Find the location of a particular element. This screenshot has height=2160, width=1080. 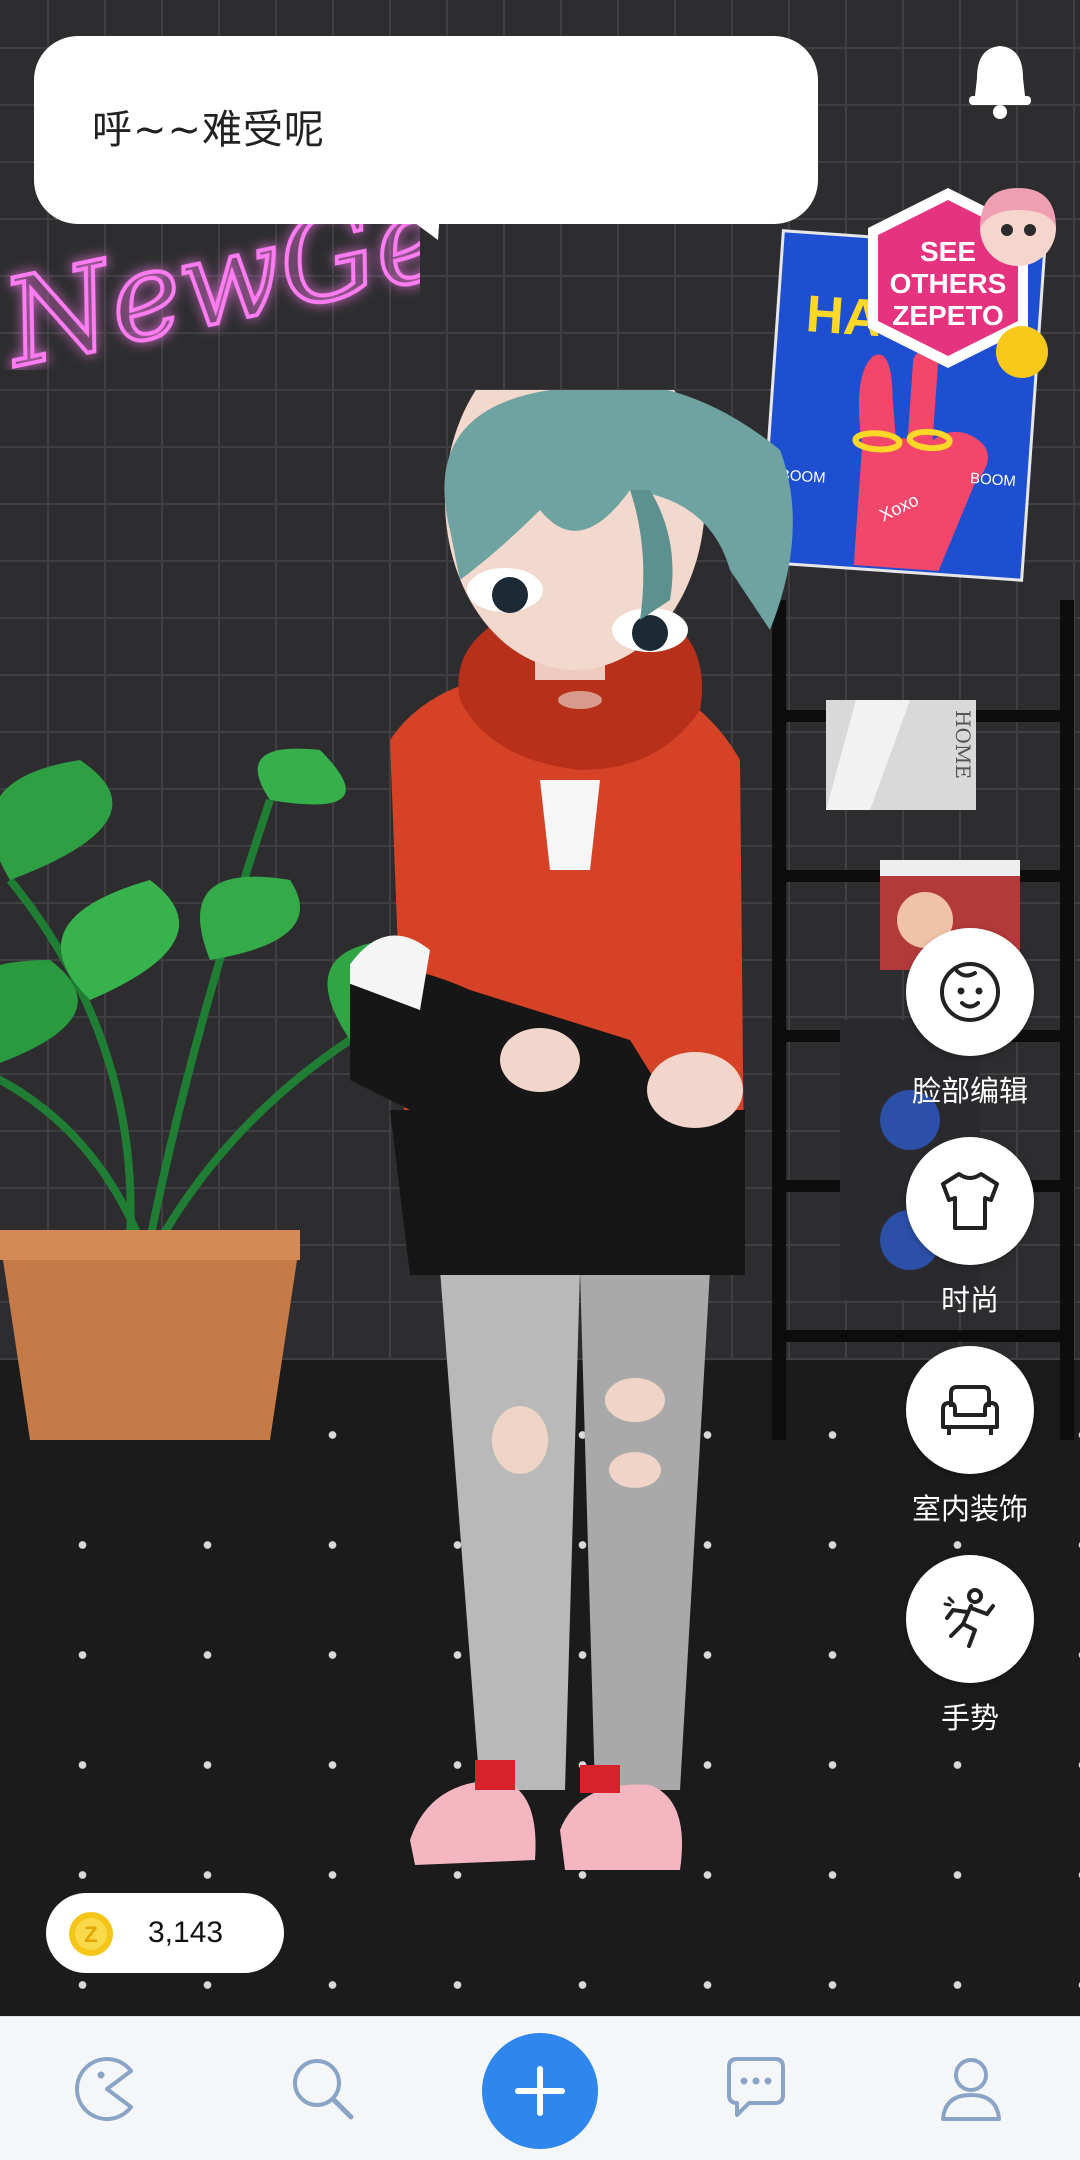

coin-balance-value: 3,143 is located at coordinates (186, 1932).